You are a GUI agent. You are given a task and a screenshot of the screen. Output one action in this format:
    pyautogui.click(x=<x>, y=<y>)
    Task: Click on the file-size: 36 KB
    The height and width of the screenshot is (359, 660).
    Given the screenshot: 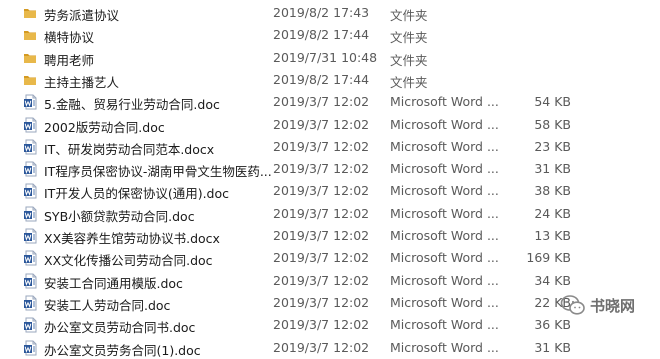 What is the action you would take?
    pyautogui.click(x=552, y=325)
    